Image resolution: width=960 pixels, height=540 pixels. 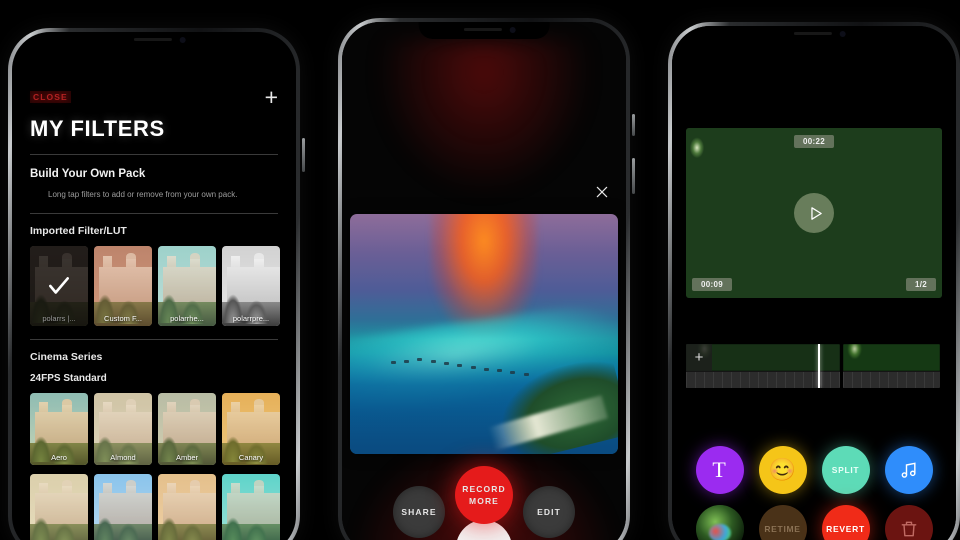 I want to click on filter-thumb: Aero, so click(x=59, y=429).